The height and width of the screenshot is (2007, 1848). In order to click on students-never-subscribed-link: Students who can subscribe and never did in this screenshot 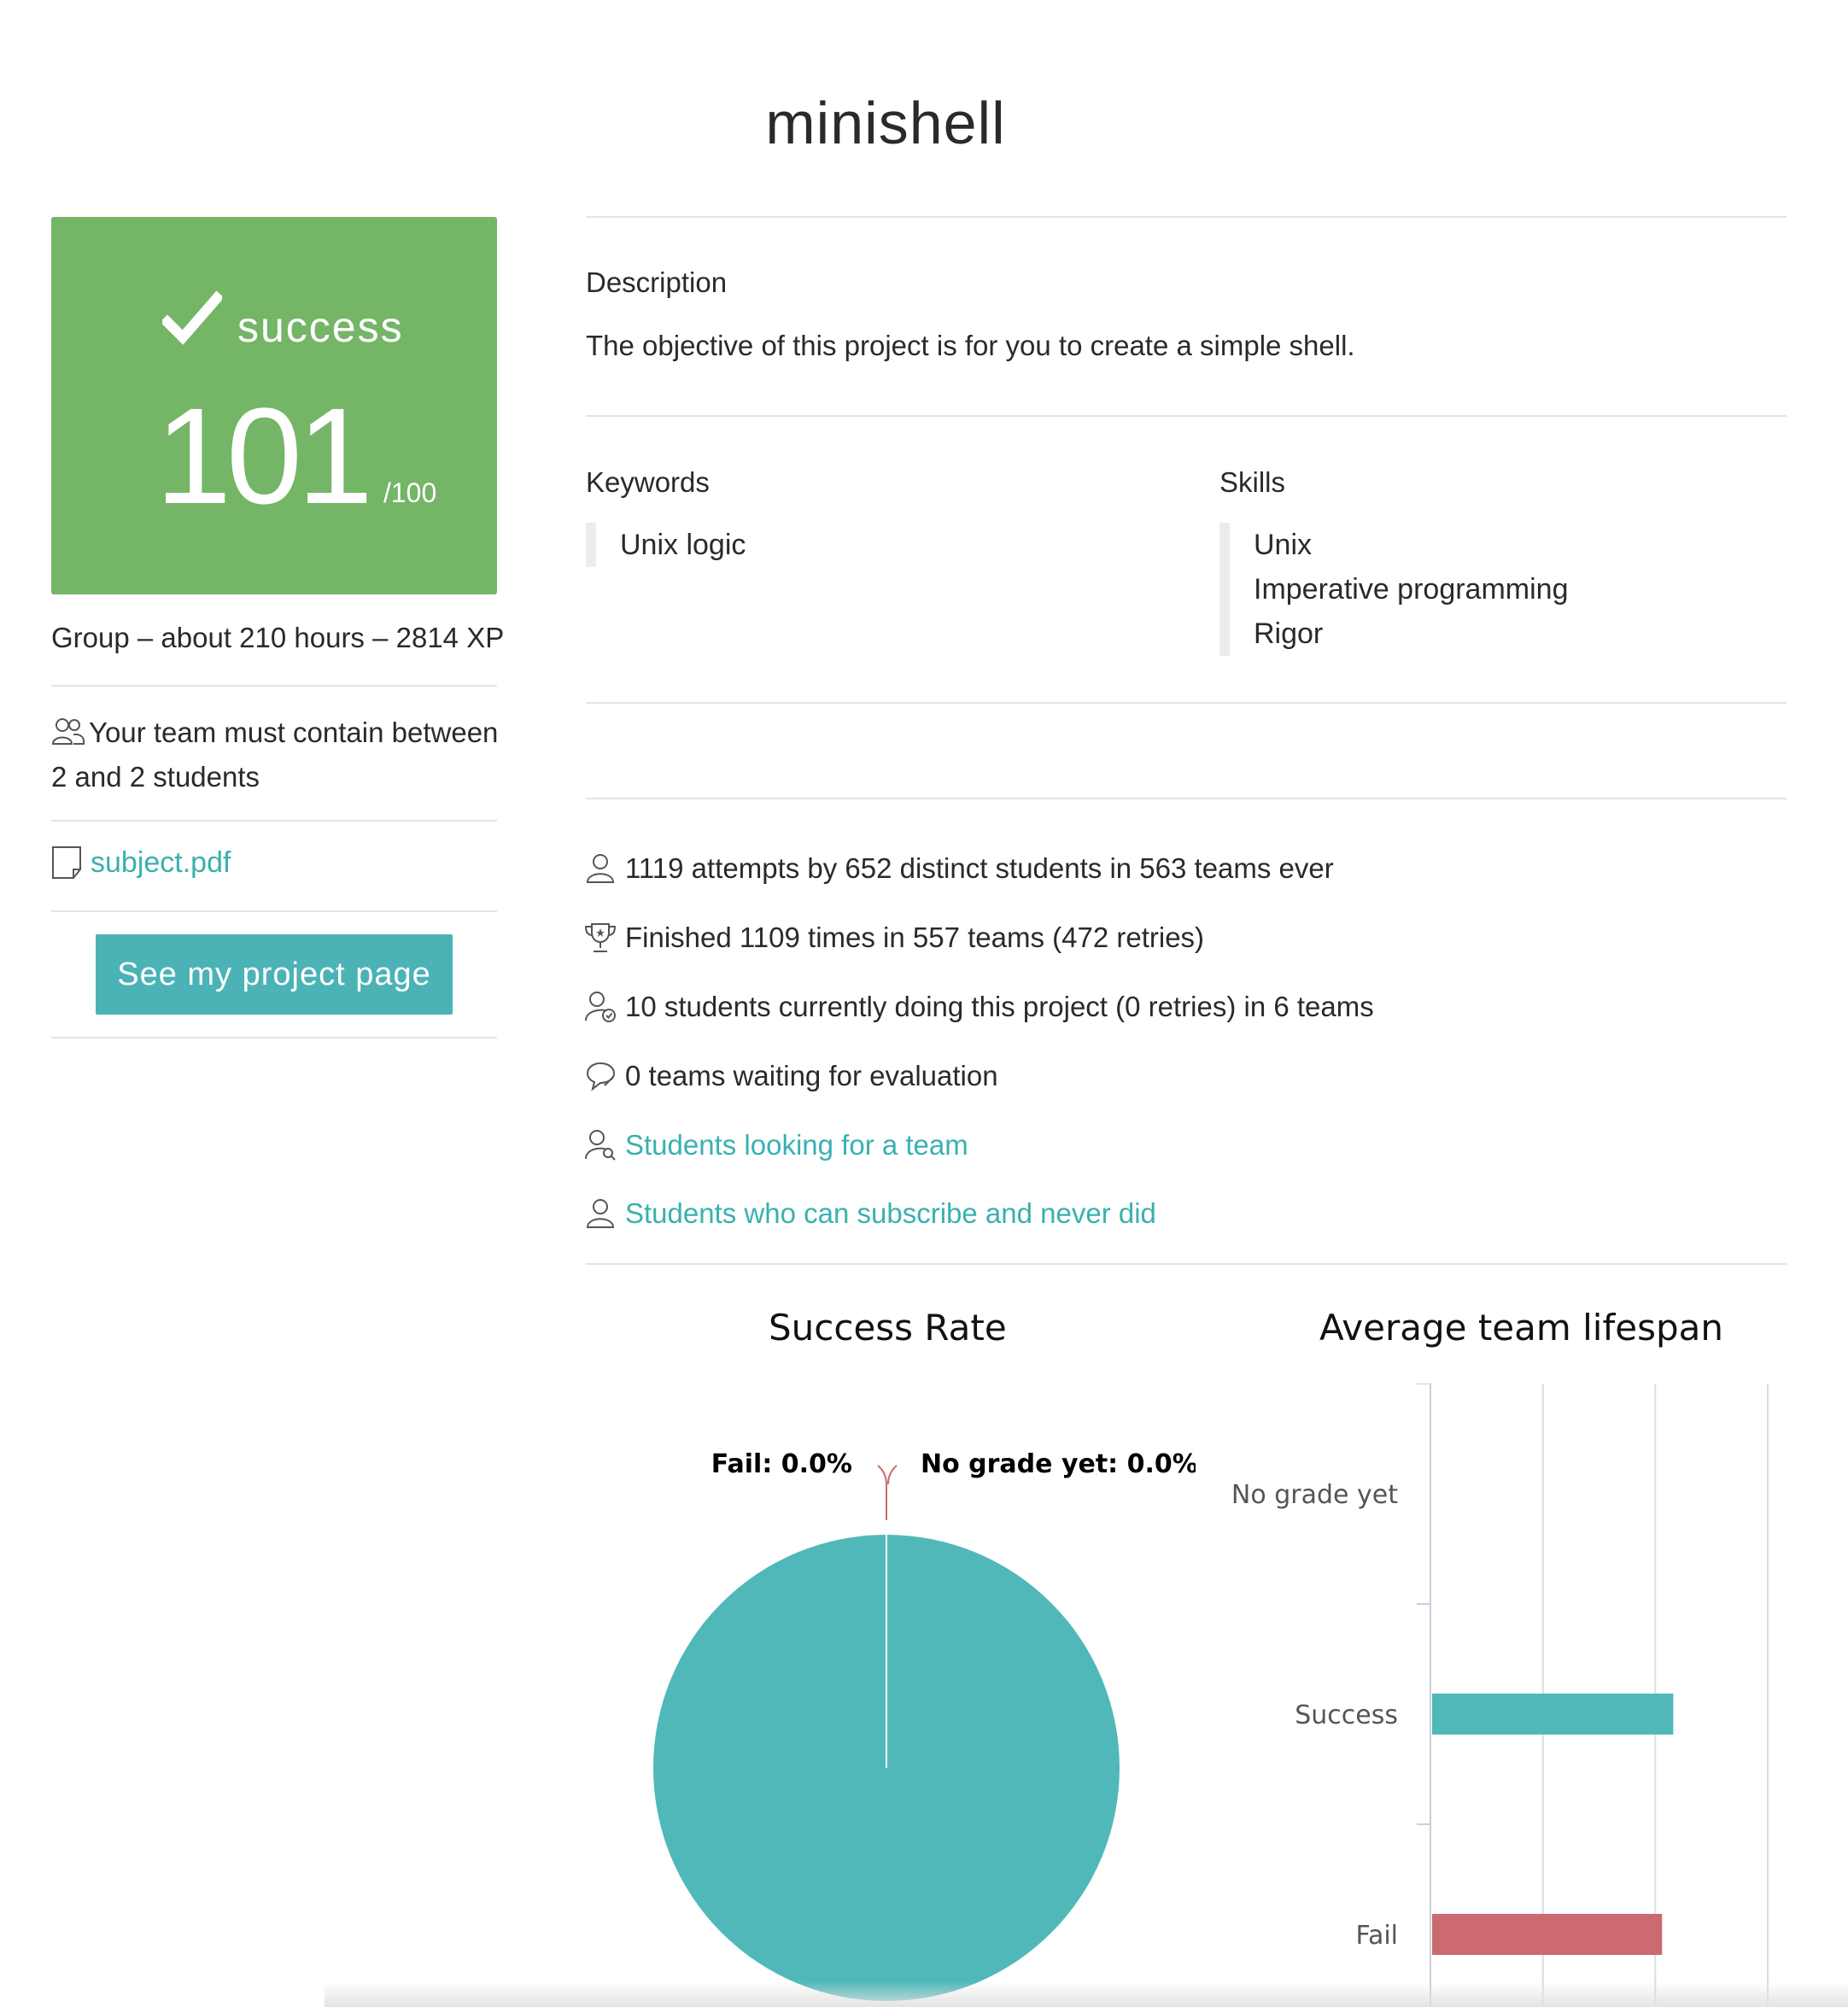, I will do `click(891, 1214)`.